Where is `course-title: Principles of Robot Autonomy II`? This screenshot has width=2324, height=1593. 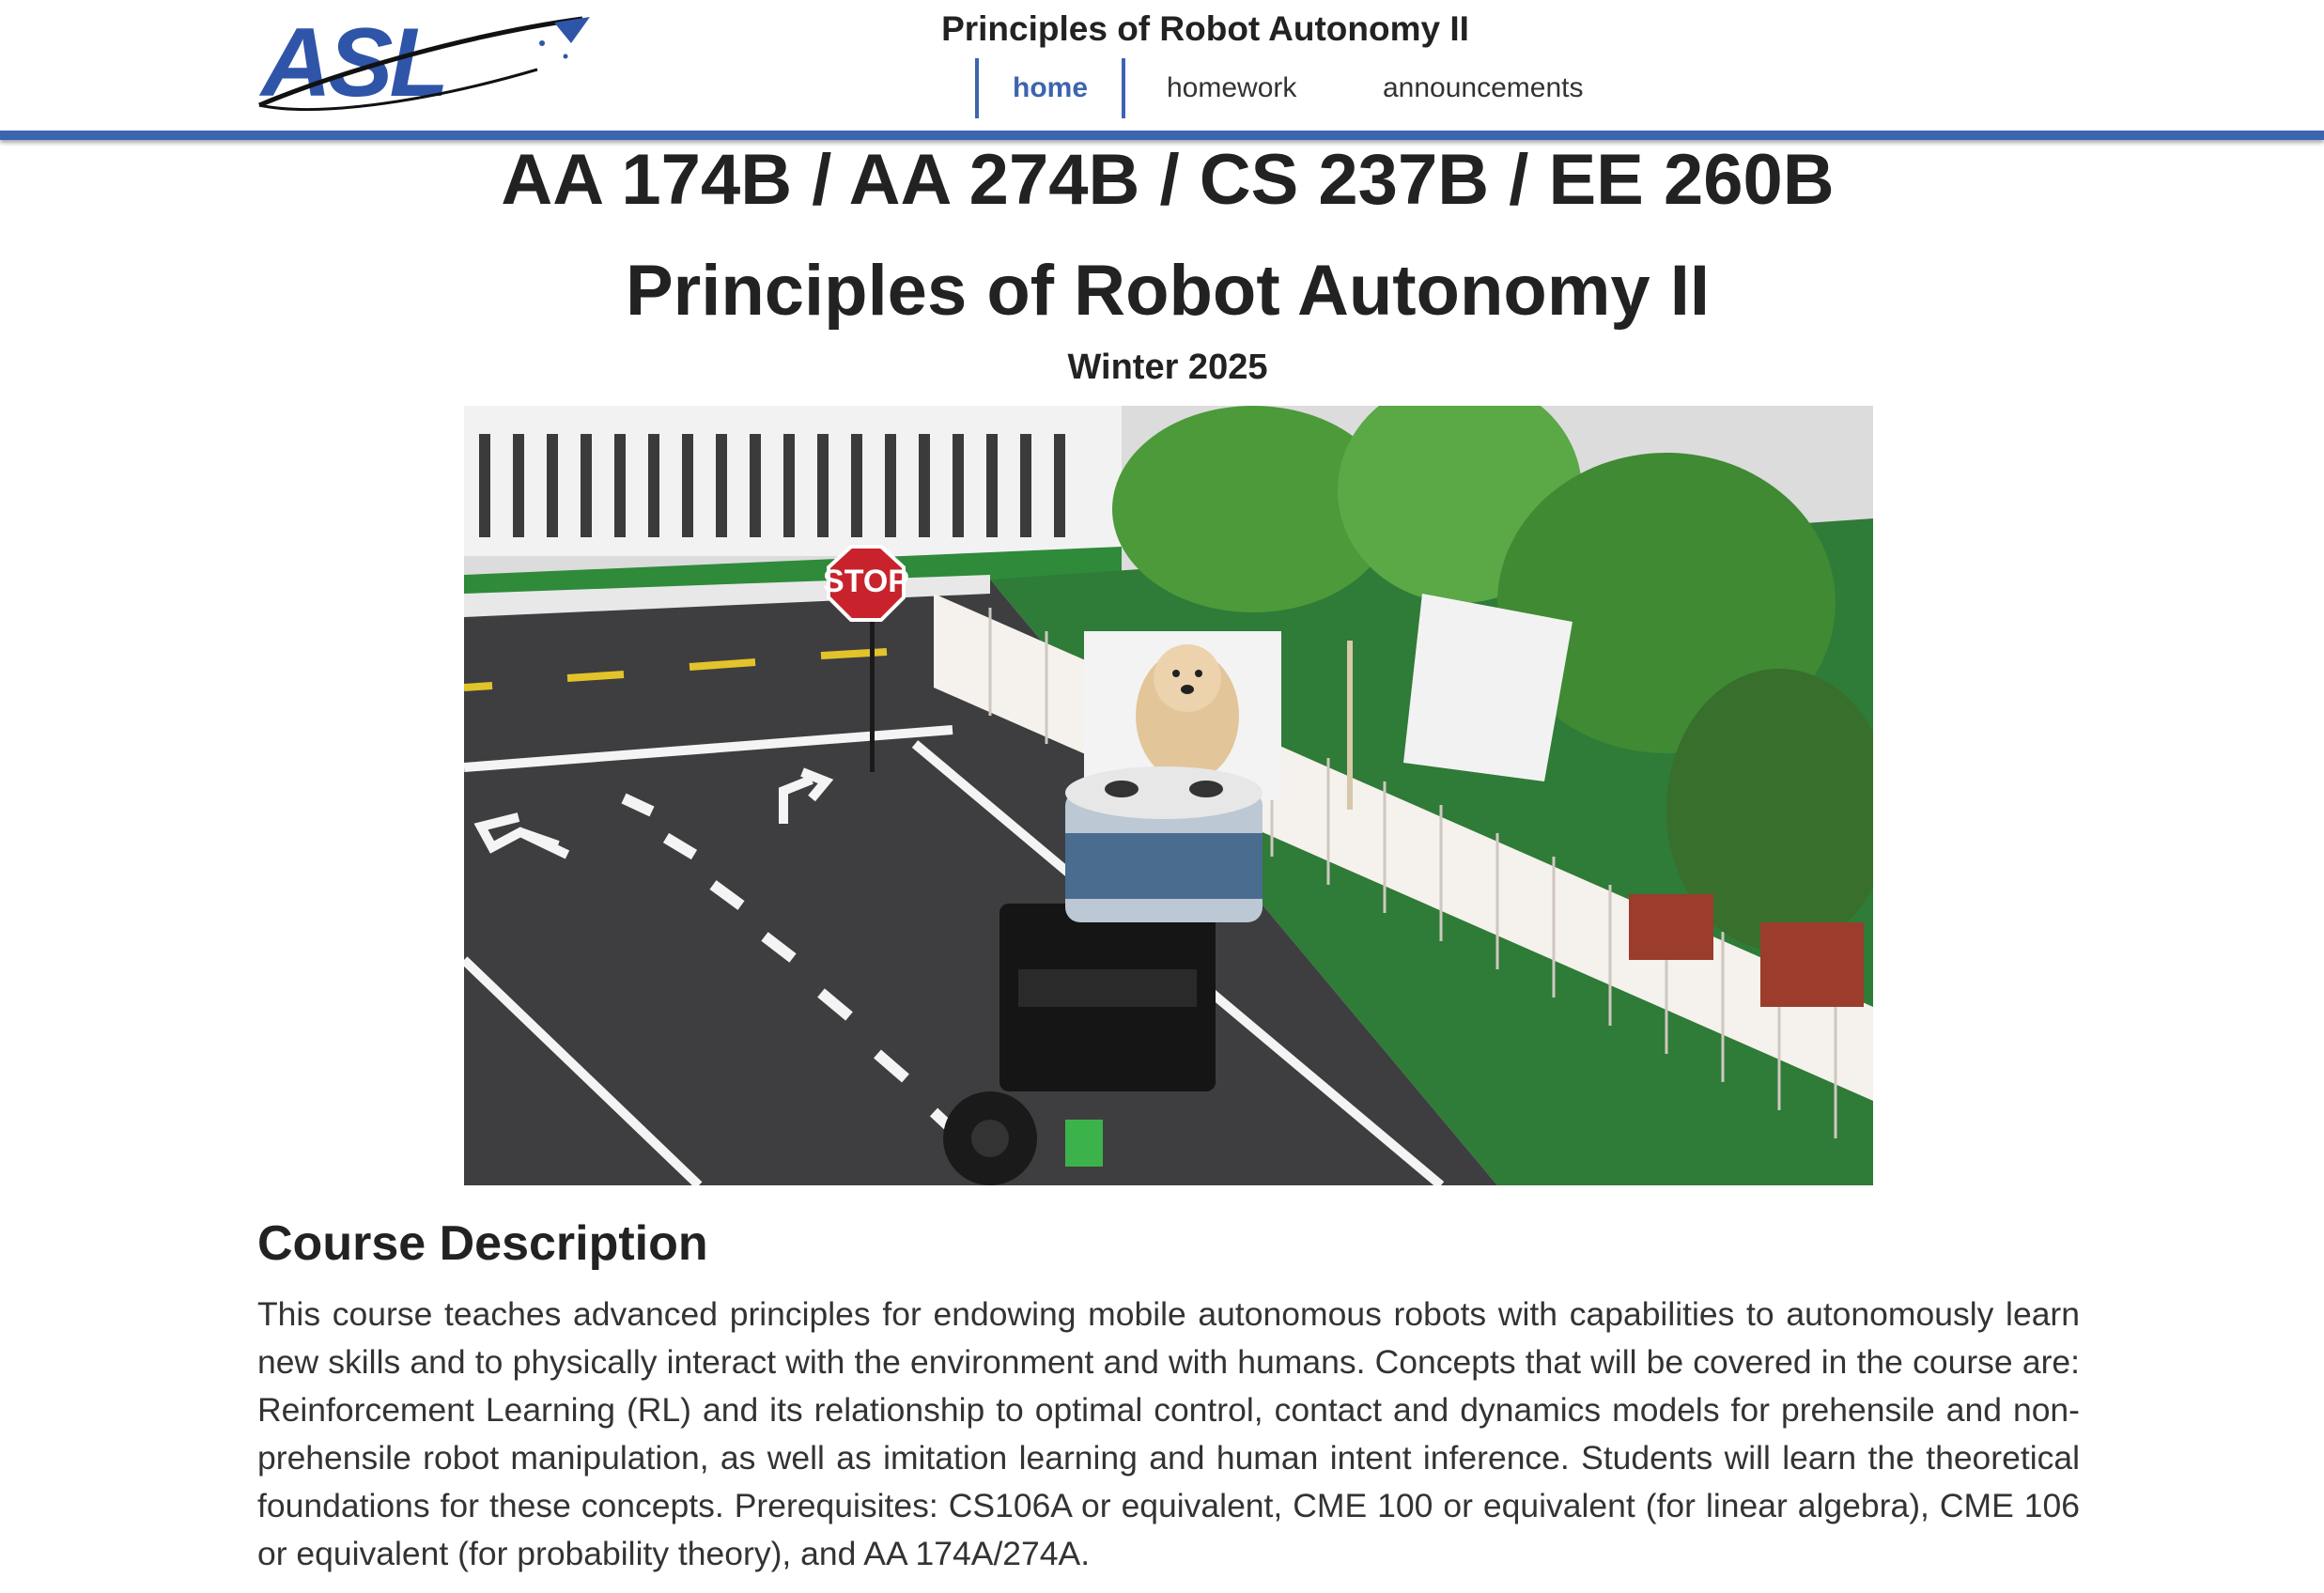
course-title: Principles of Robot Autonomy II is located at coordinates (1168, 291).